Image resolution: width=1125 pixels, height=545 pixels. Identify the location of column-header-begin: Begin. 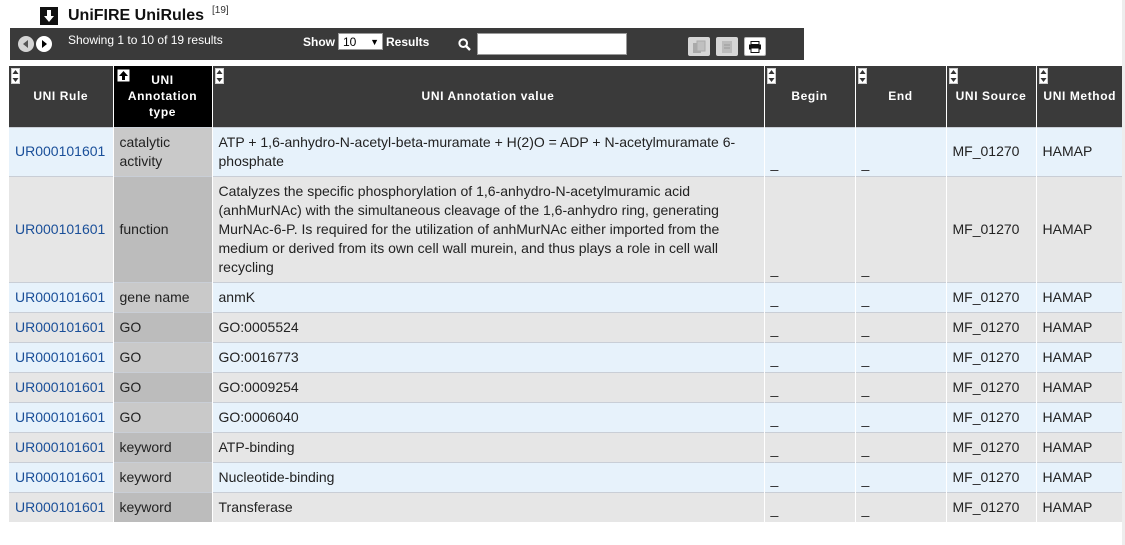
(809, 96).